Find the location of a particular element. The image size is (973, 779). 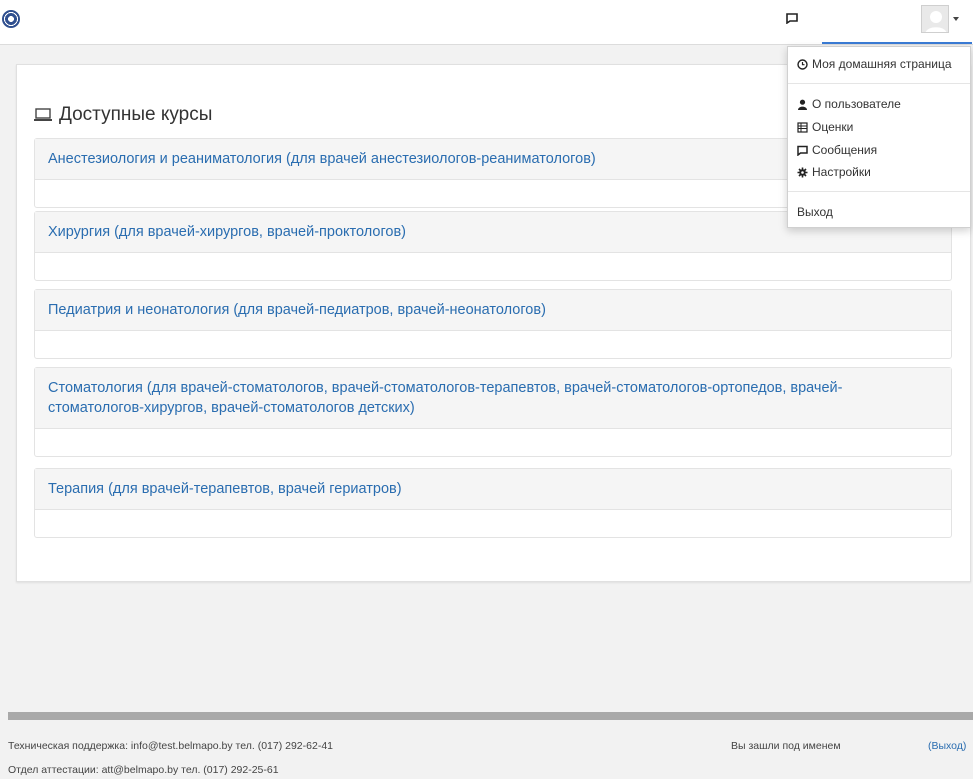

chevron-down-icon is located at coordinates (956, 19).